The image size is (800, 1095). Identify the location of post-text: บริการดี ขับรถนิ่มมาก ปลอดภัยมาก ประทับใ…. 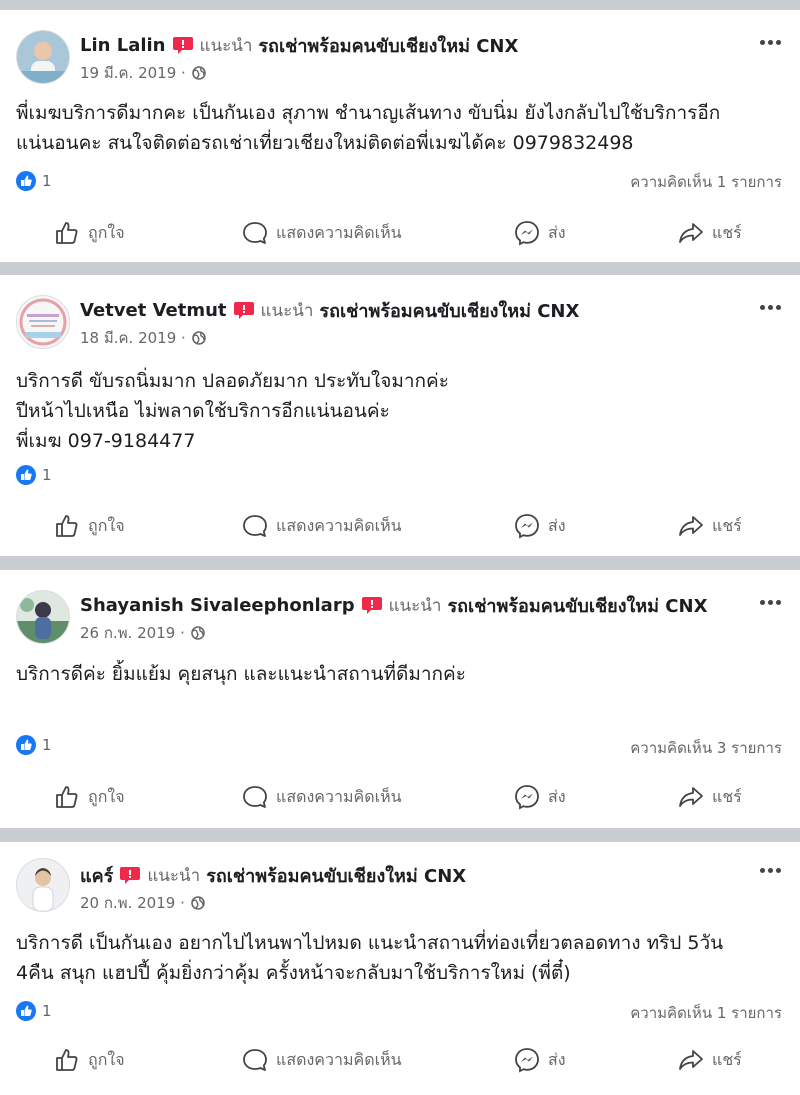
(400, 411).